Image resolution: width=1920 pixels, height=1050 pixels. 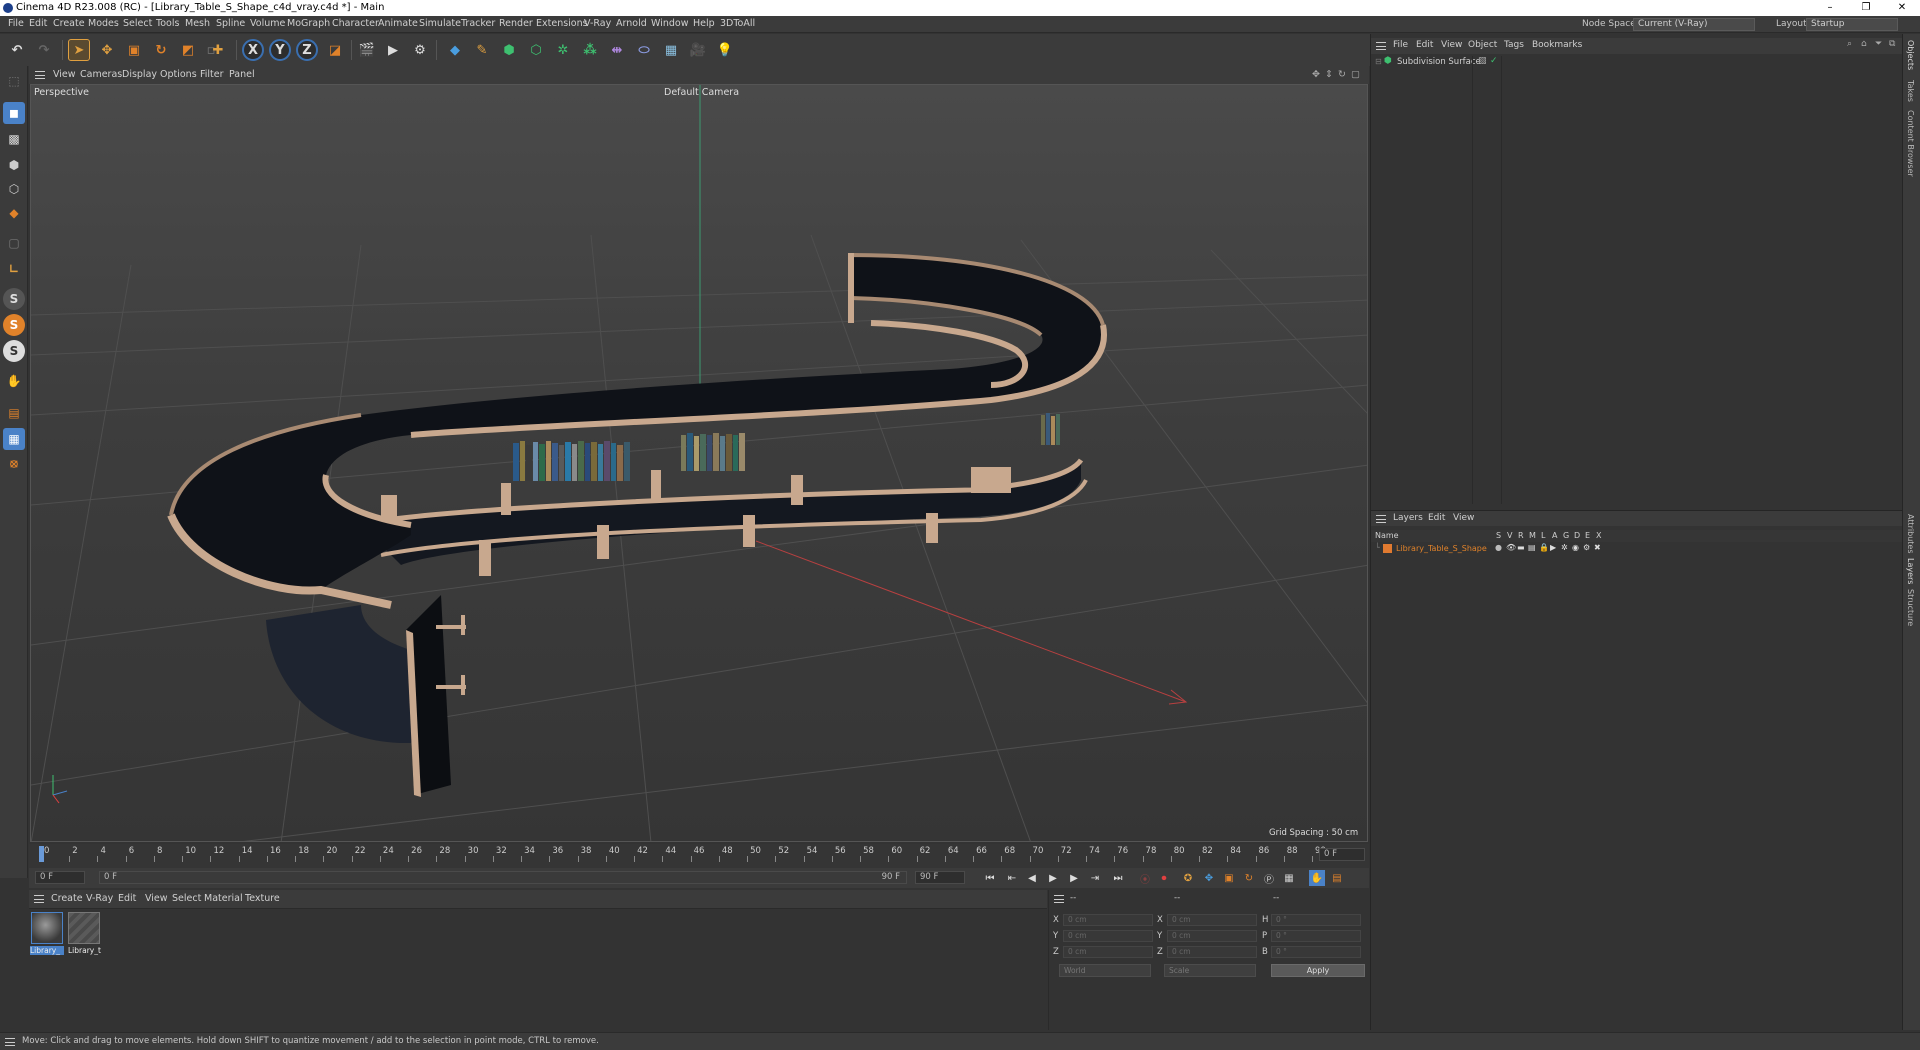 What do you see at coordinates (644, 50) in the screenshot?
I see `field-icon: ⬭` at bounding box center [644, 50].